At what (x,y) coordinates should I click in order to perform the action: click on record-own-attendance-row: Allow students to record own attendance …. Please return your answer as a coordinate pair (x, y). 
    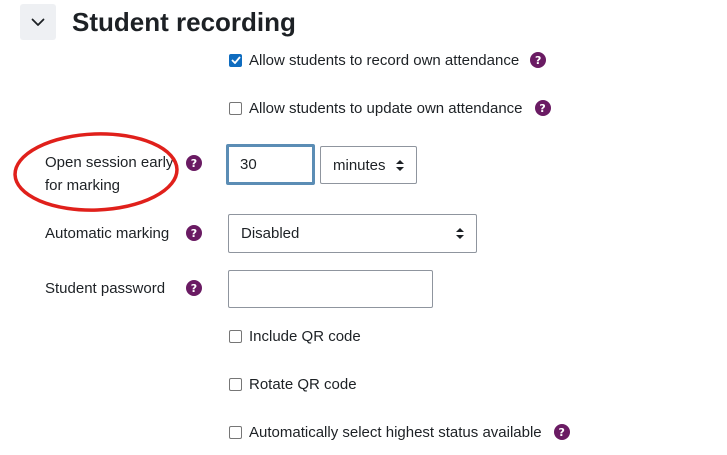
    Looking at the image, I should click on (388, 60).